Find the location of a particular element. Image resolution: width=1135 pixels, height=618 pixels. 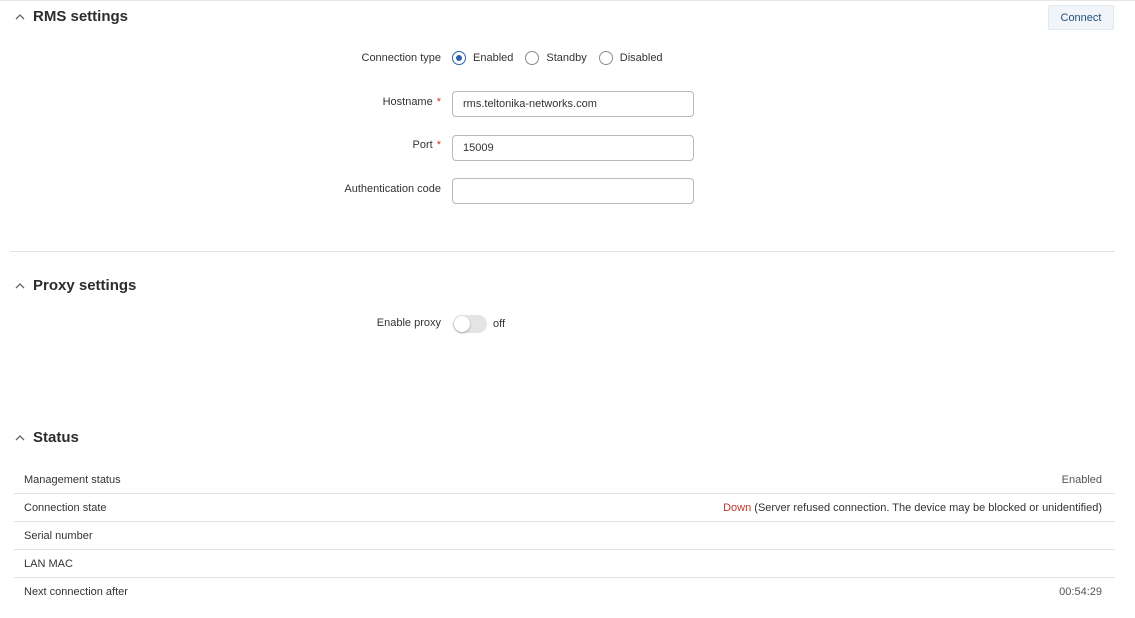

auth-code-label: Authentication code is located at coordinates (392, 189).